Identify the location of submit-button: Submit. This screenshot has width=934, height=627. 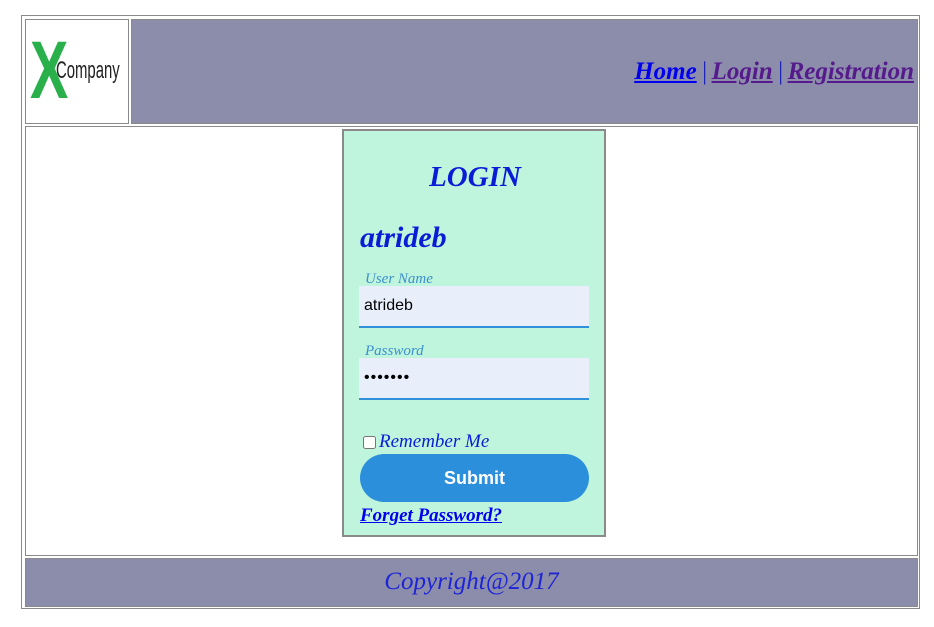
(474, 478).